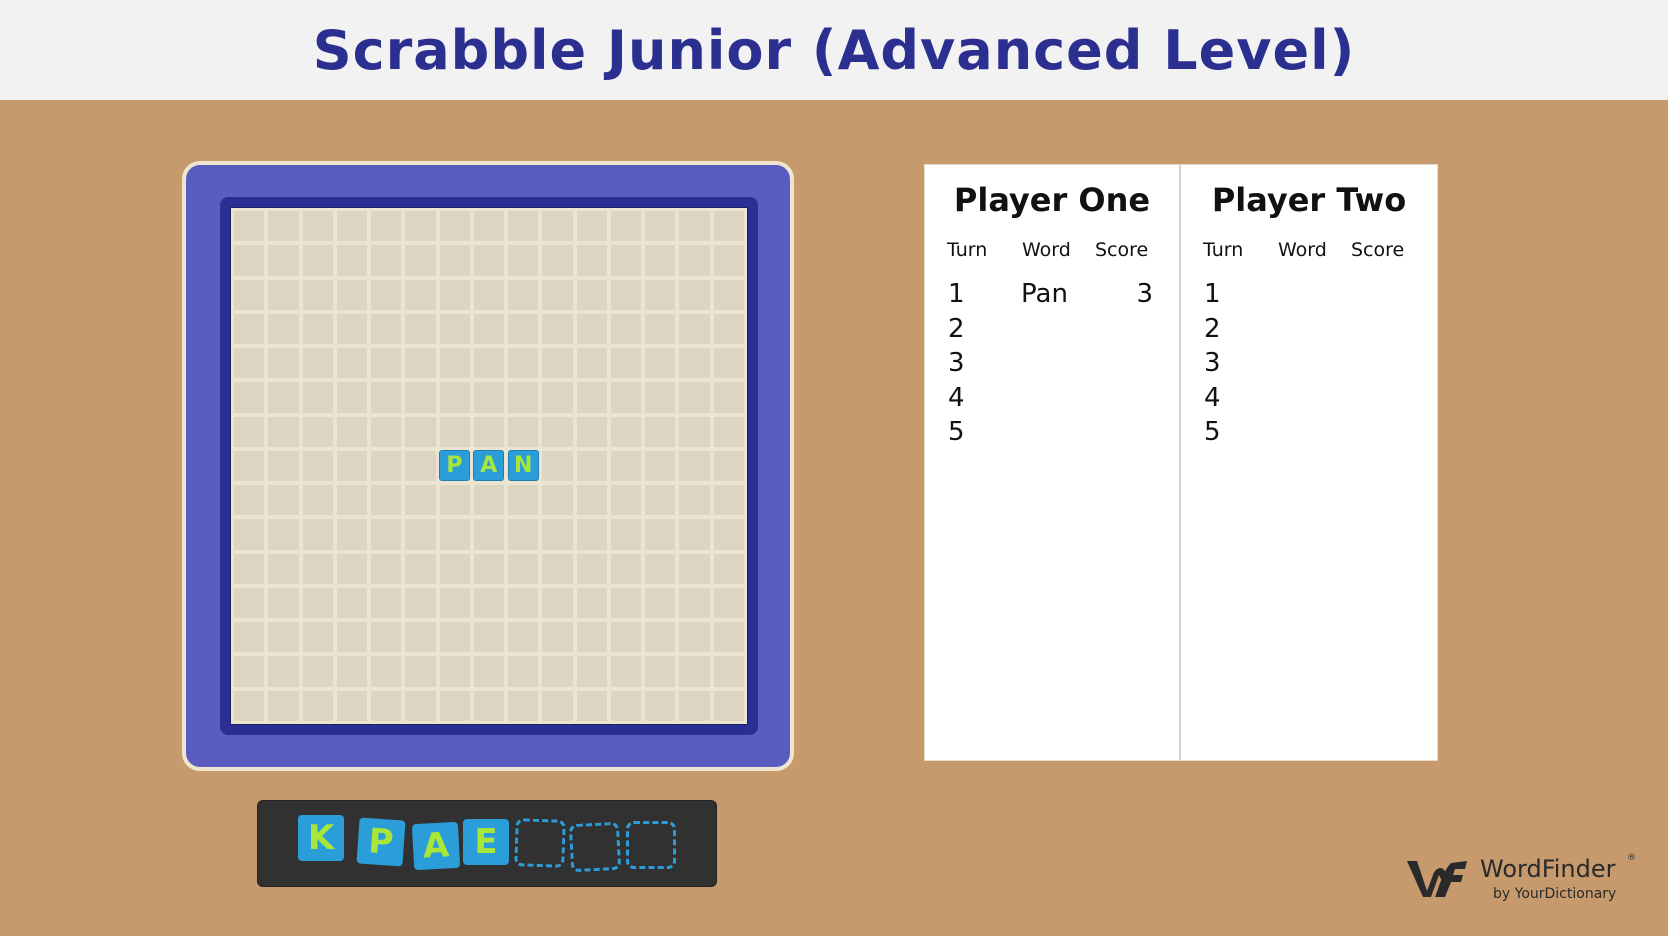  Describe the element at coordinates (454, 466) in the screenshot. I see `board-tile: P` at that location.